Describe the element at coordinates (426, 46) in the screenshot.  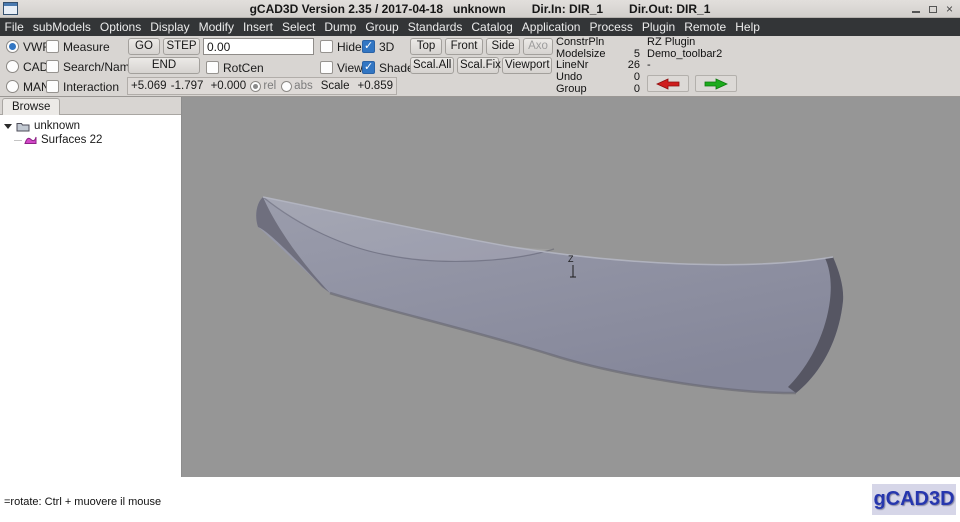
I see `top-view-button: Top` at that location.